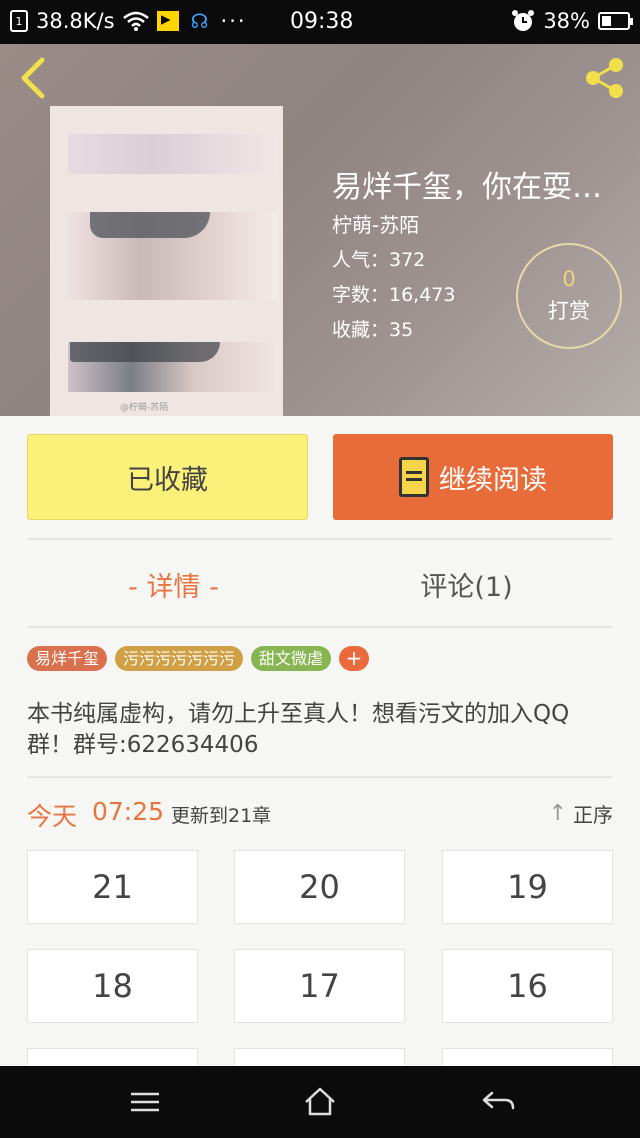  I want to click on popularity-count: 人气：372, so click(379, 260).